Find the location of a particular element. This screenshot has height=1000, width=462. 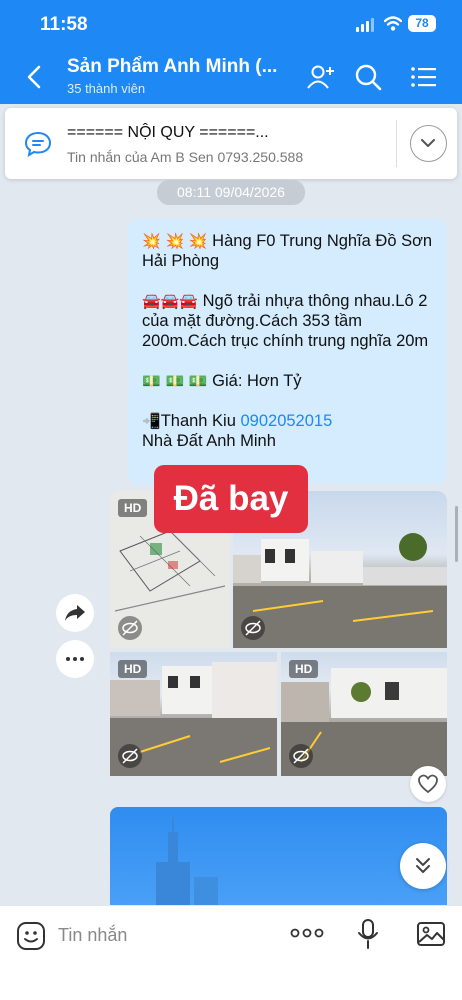

more-options-button is located at coordinates (75, 659).